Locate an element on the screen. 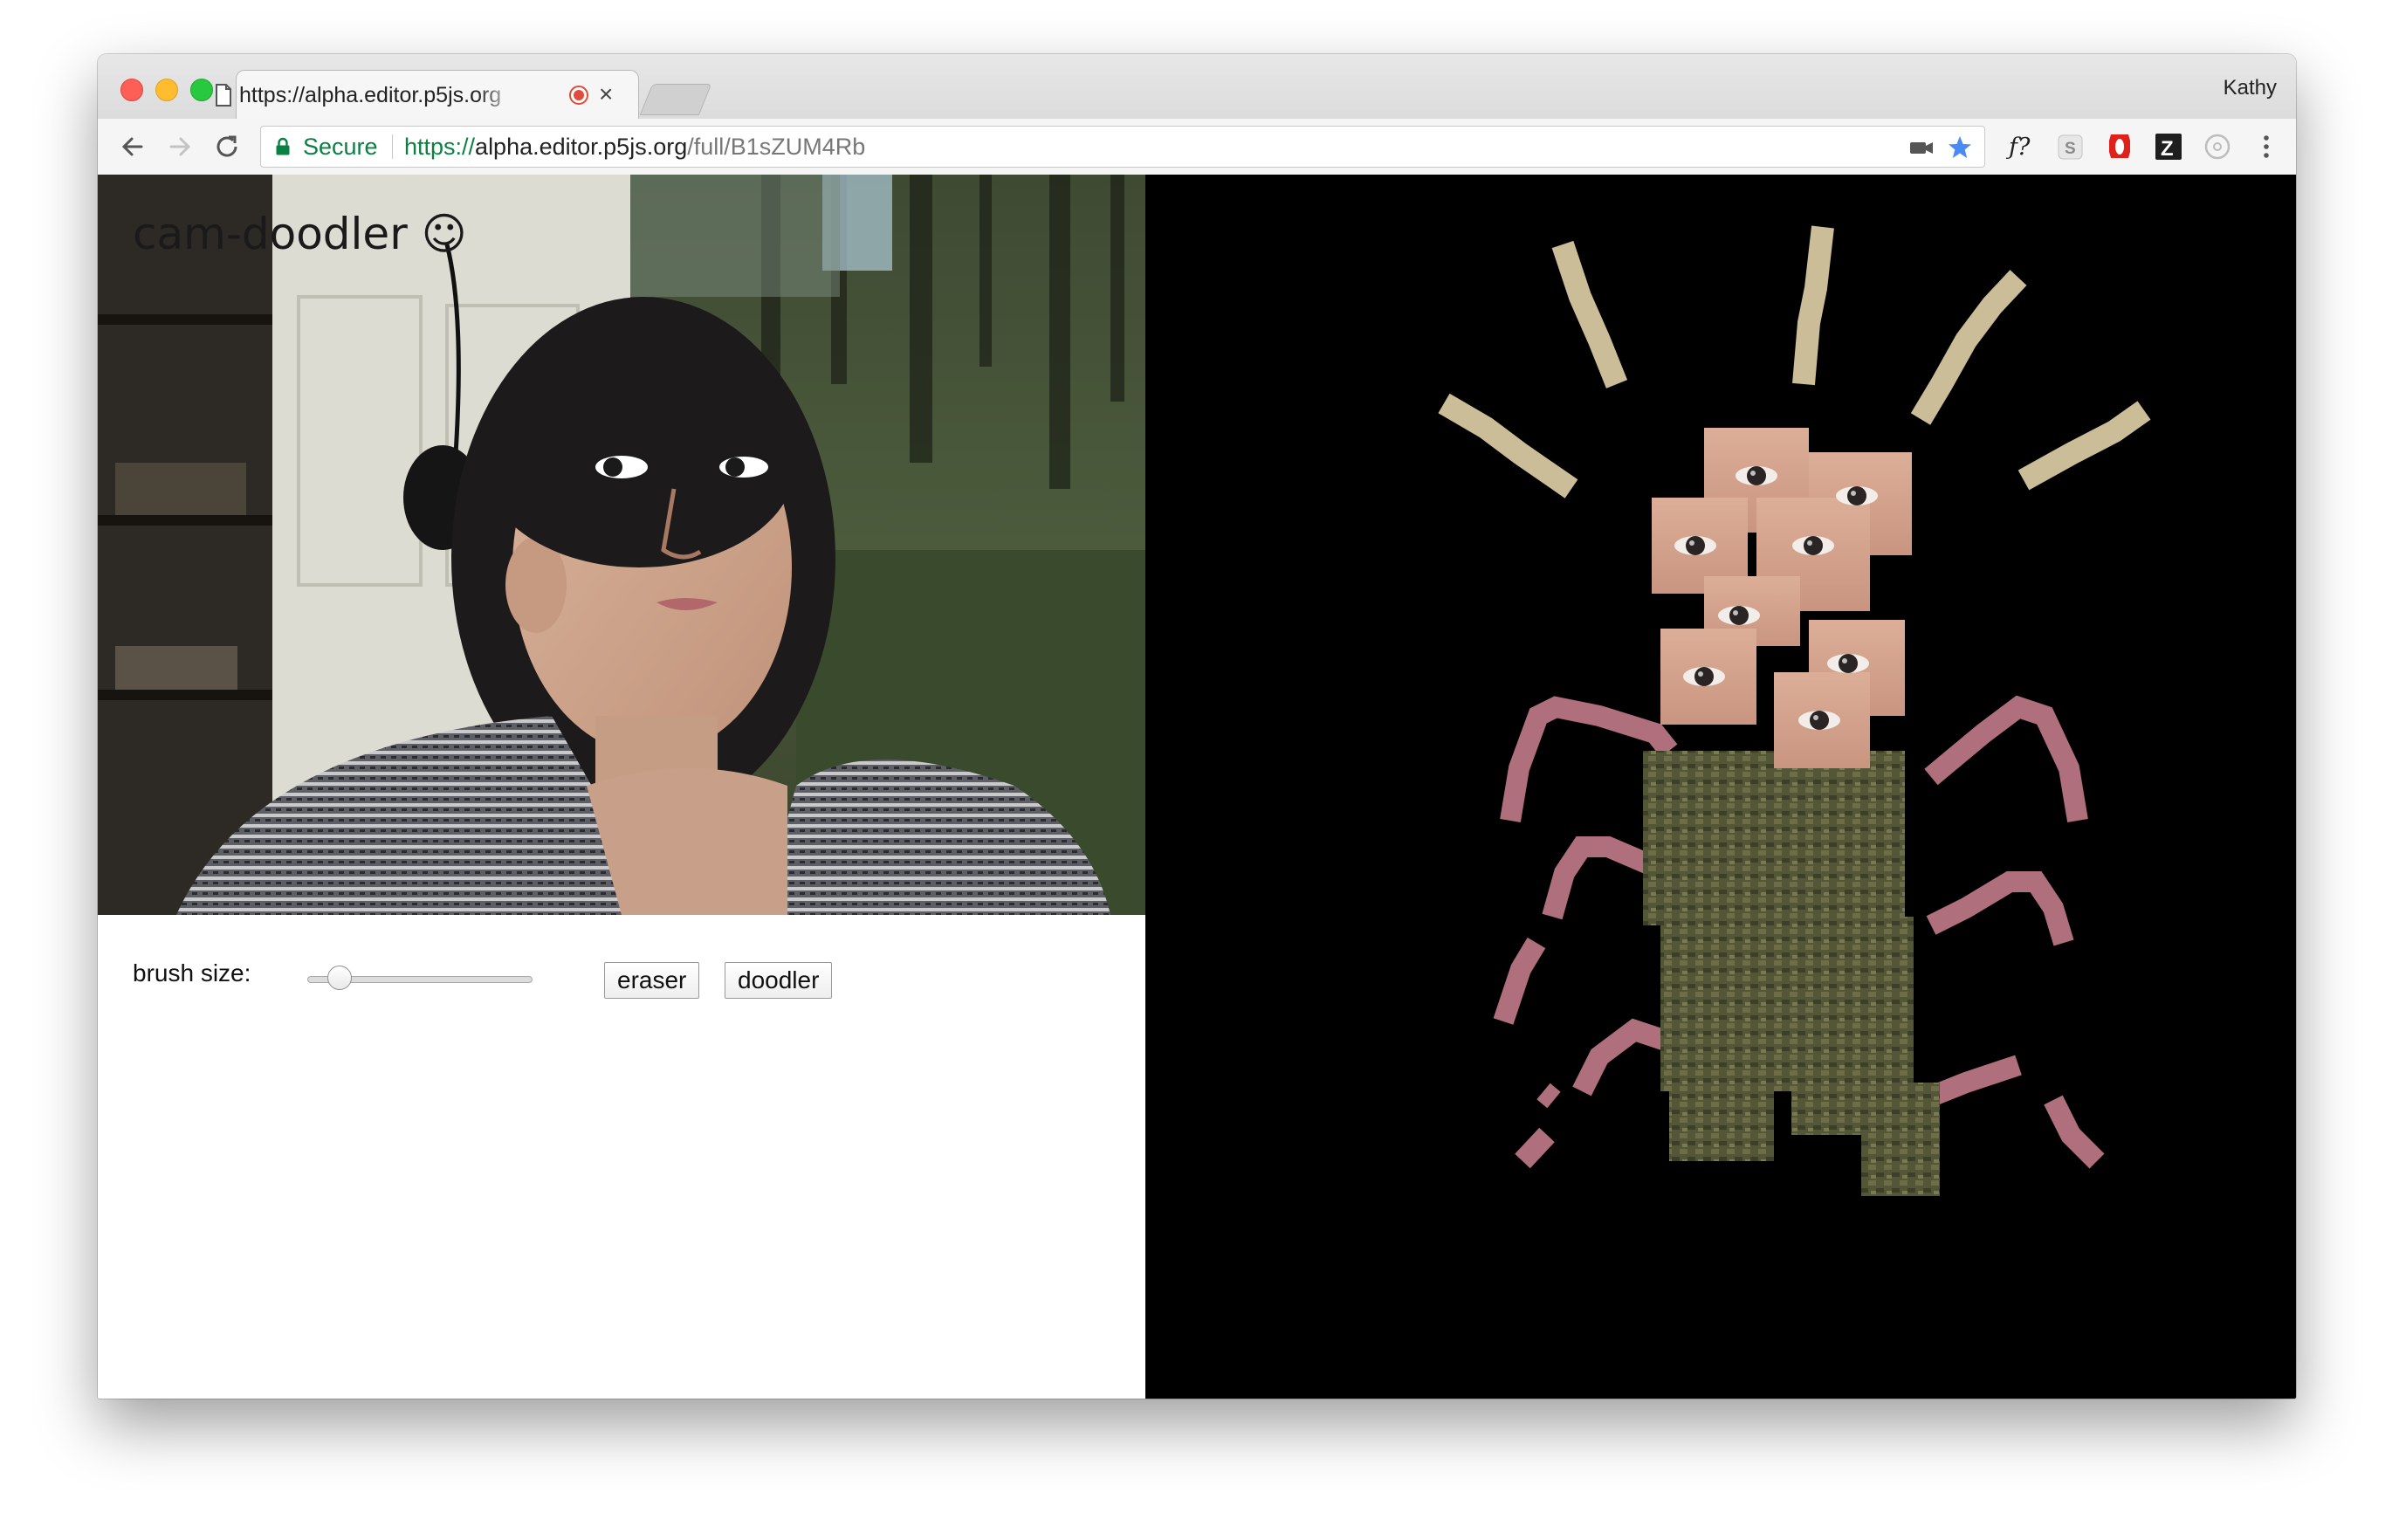 This screenshot has height=1540, width=2392. app-title: cam-doodler ☺ is located at coordinates (300, 234).